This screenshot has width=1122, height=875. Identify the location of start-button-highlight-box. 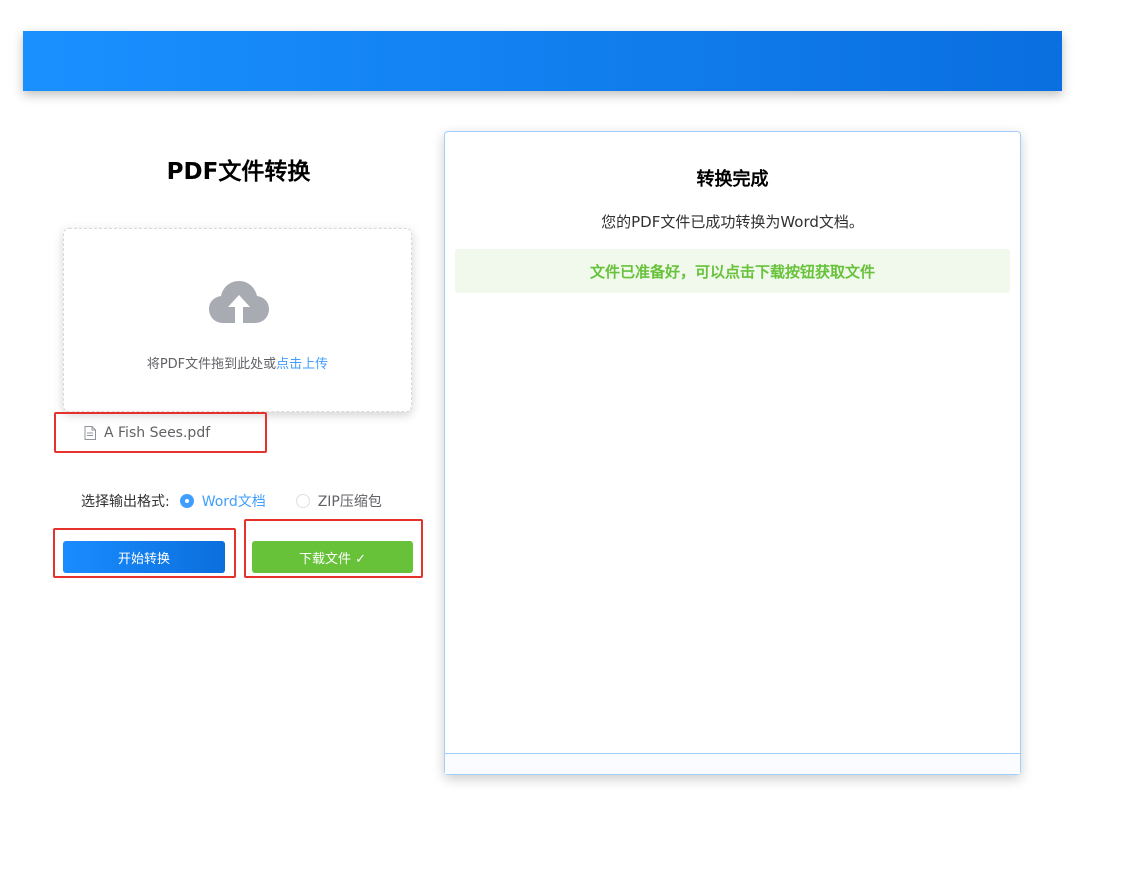
(144, 553).